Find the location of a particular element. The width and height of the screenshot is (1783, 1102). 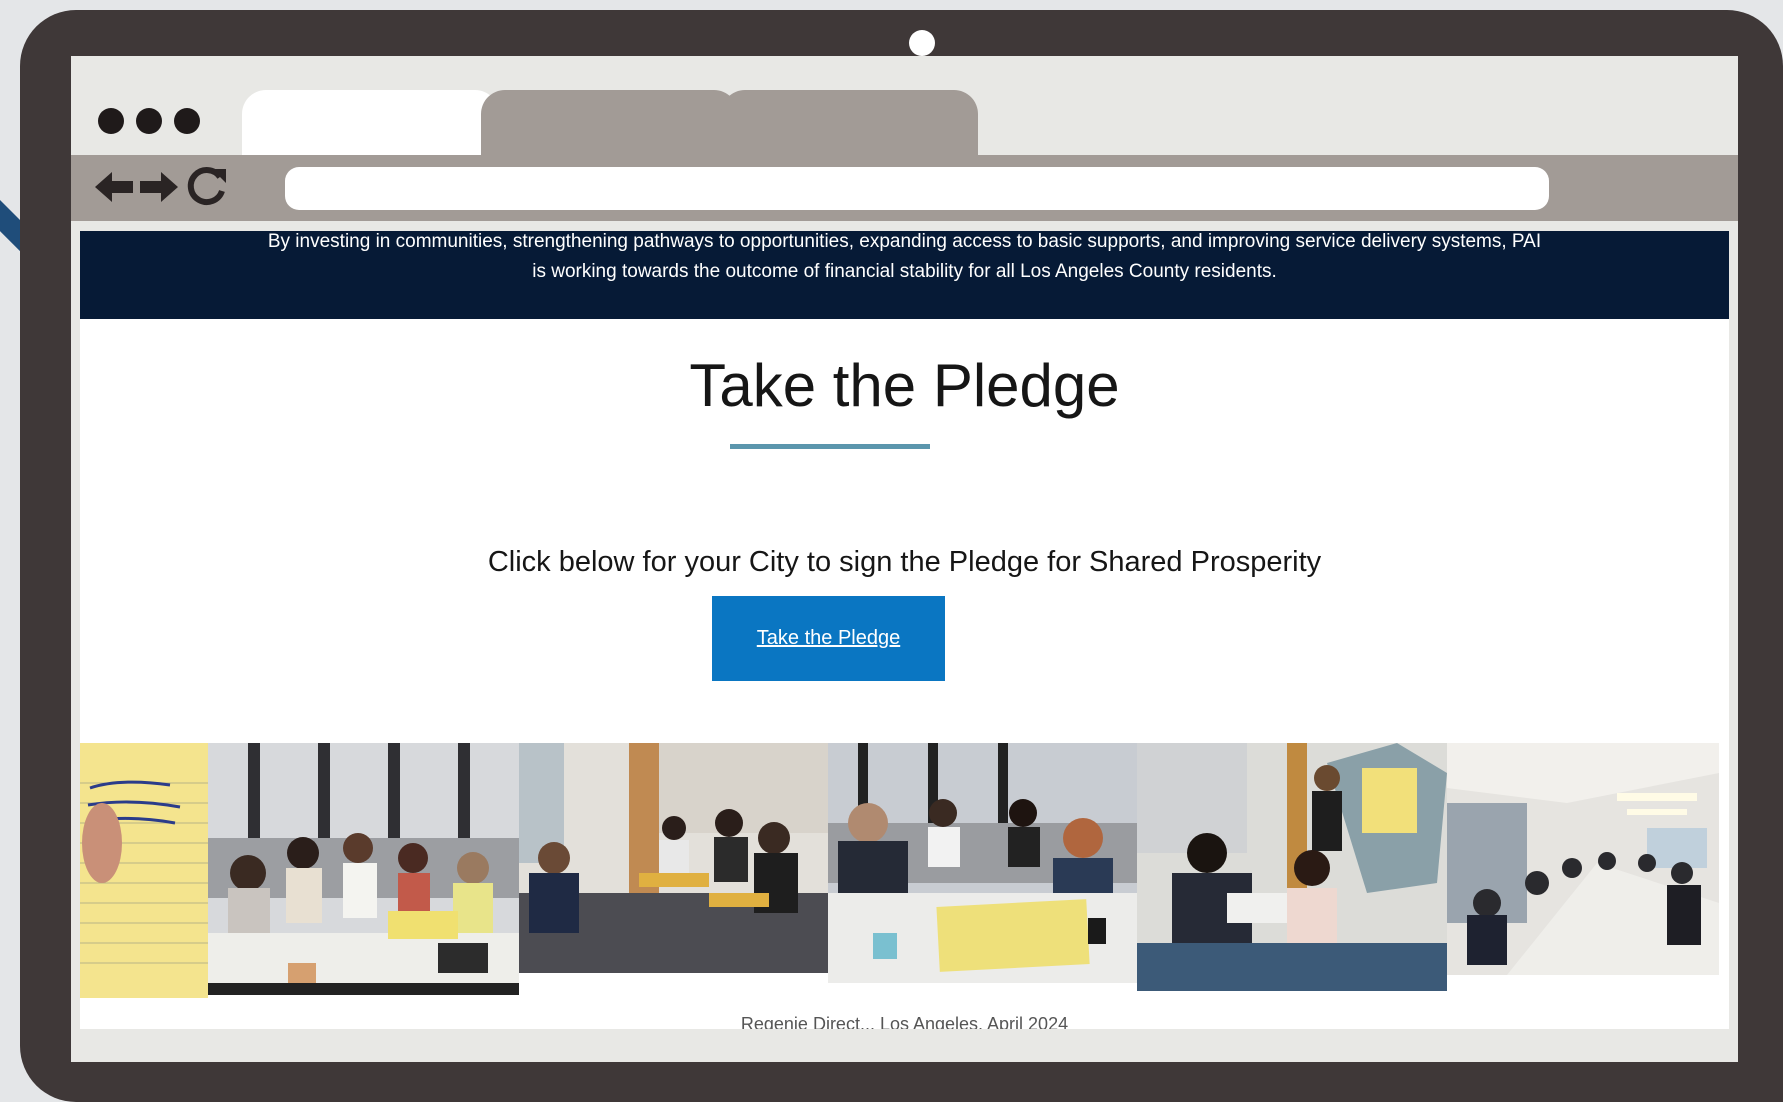

screen-bottom-bezel is located at coordinates (904, 1050).